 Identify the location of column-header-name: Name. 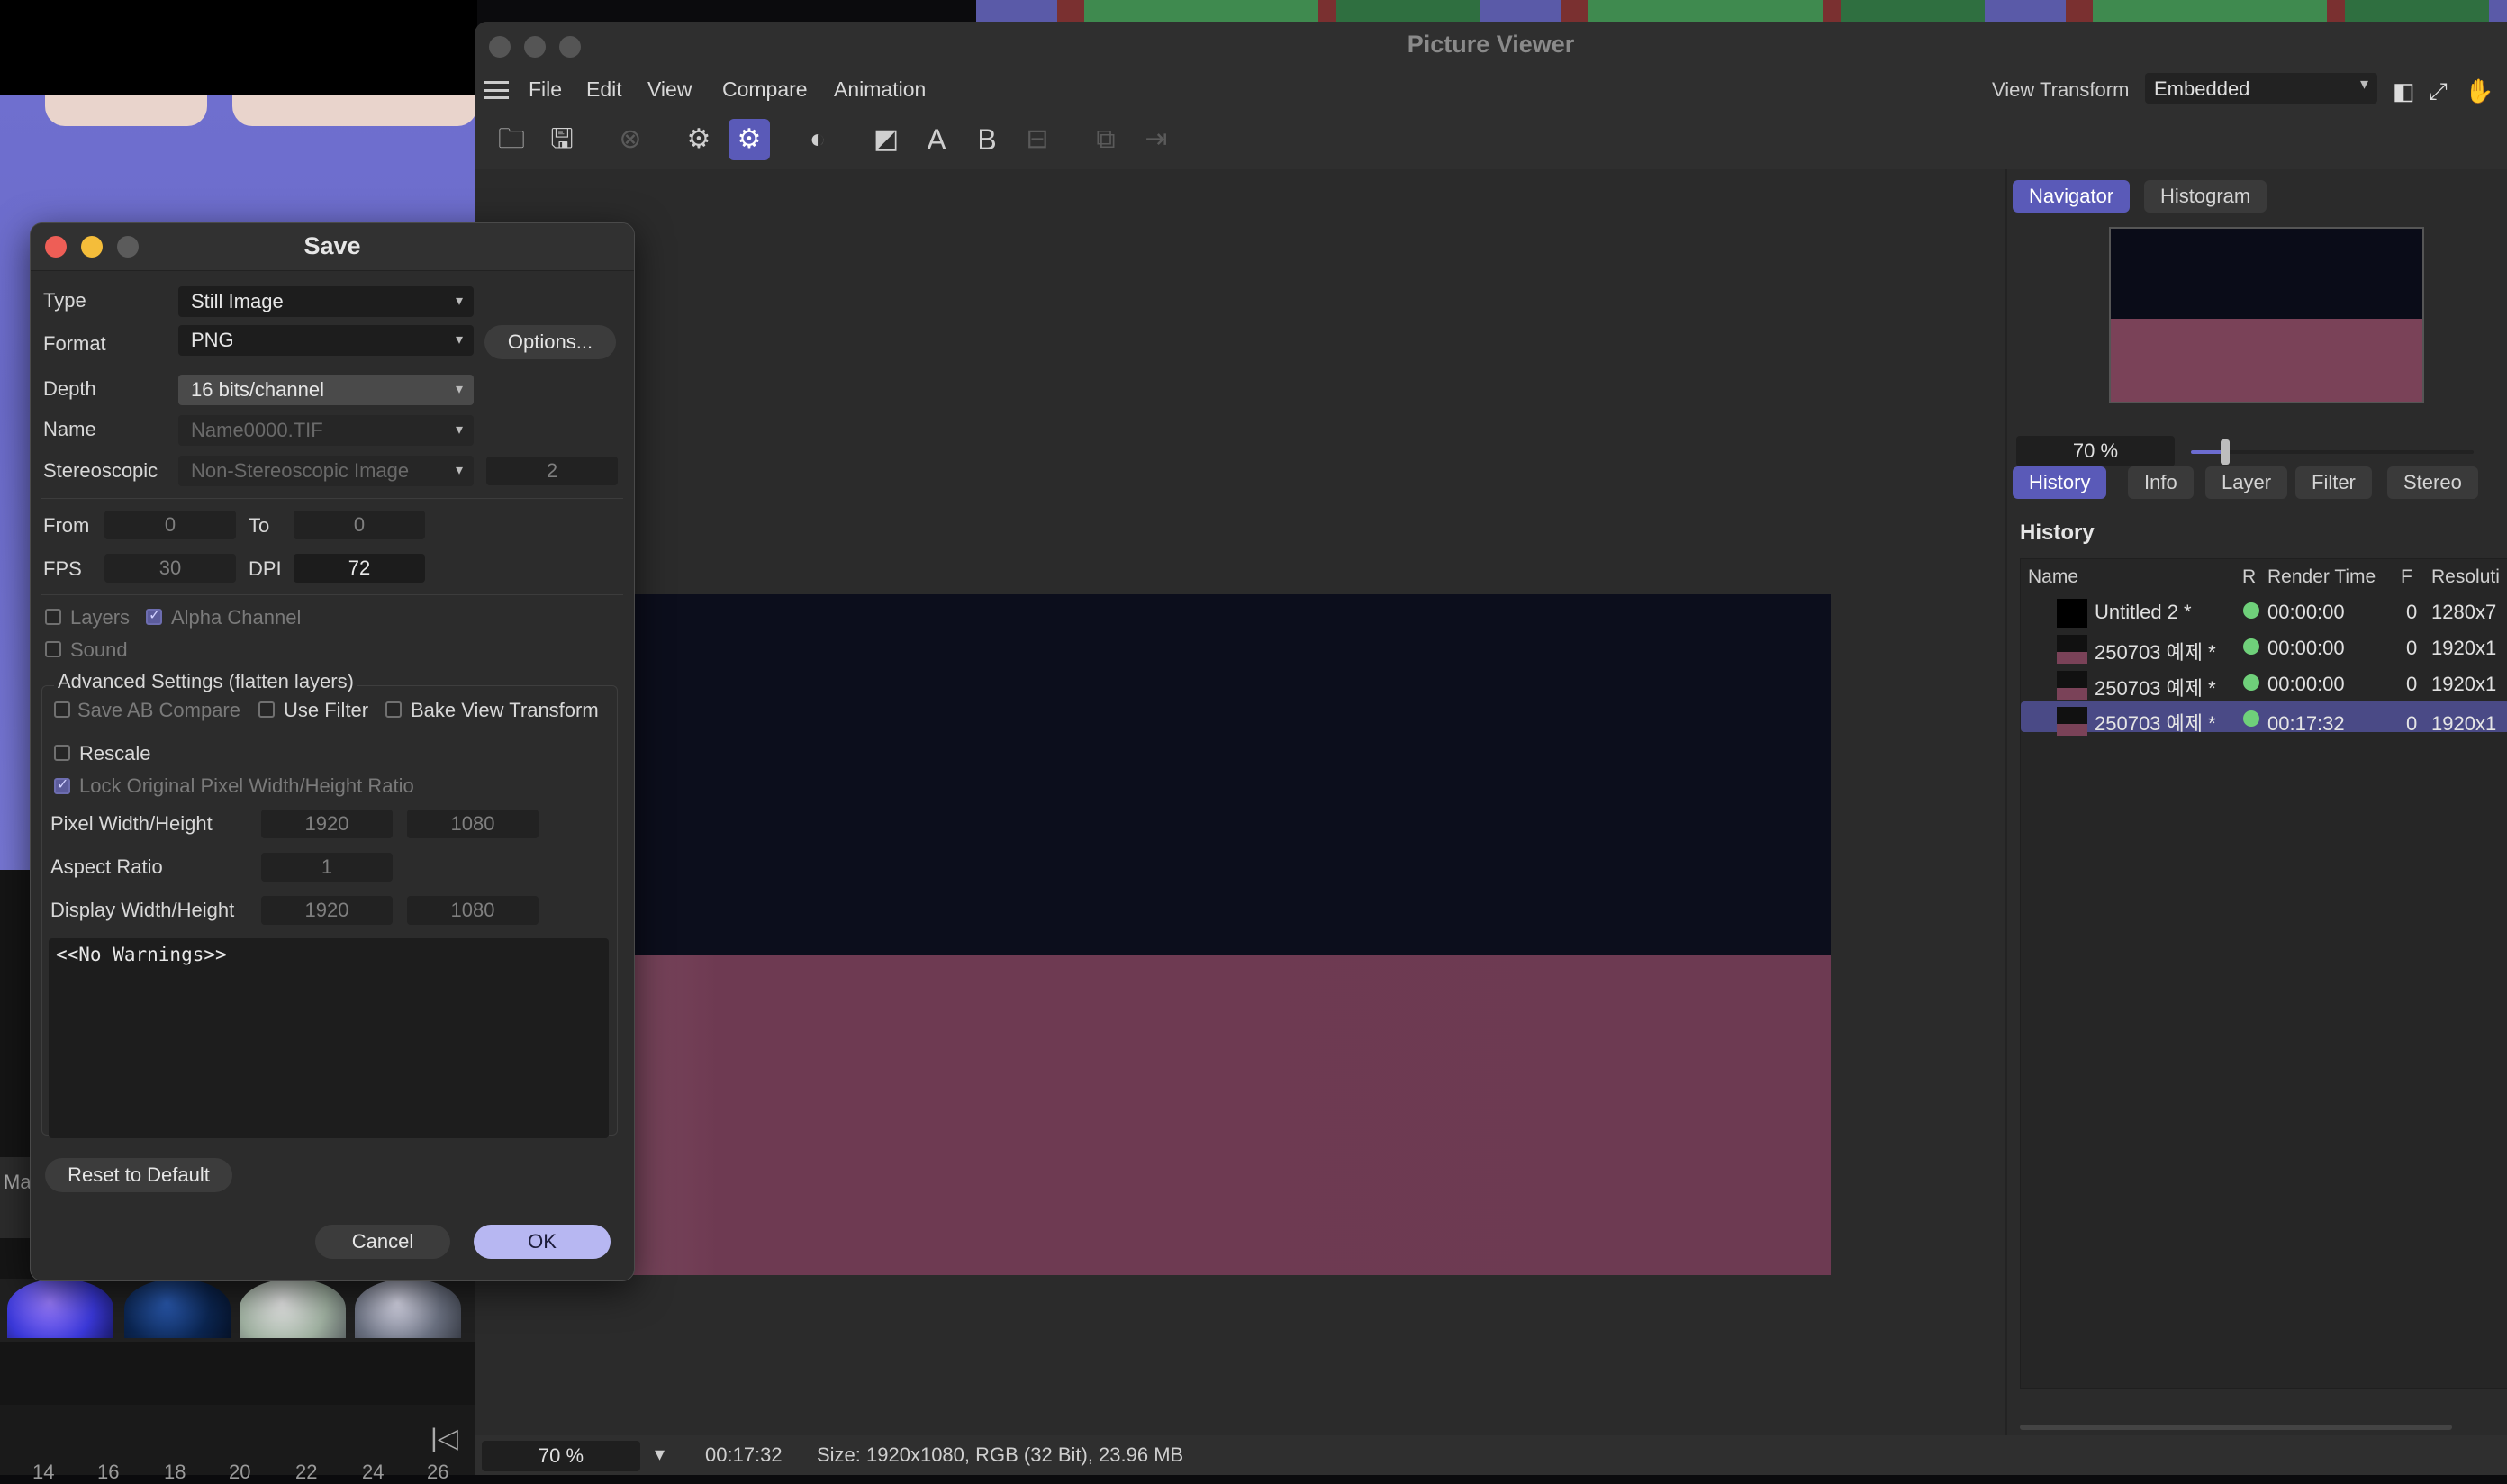
(2053, 577).